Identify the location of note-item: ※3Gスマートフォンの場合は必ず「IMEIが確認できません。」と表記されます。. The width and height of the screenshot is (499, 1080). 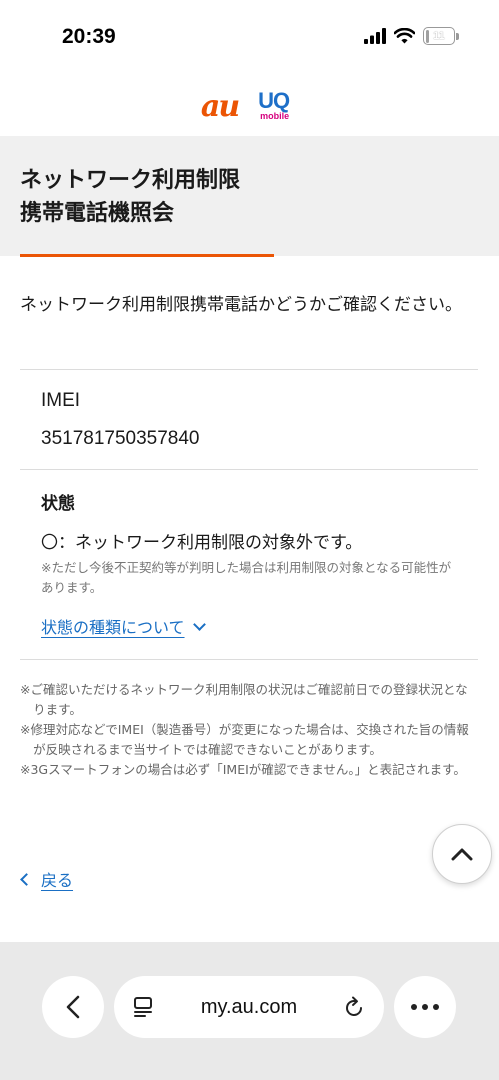
(243, 769).